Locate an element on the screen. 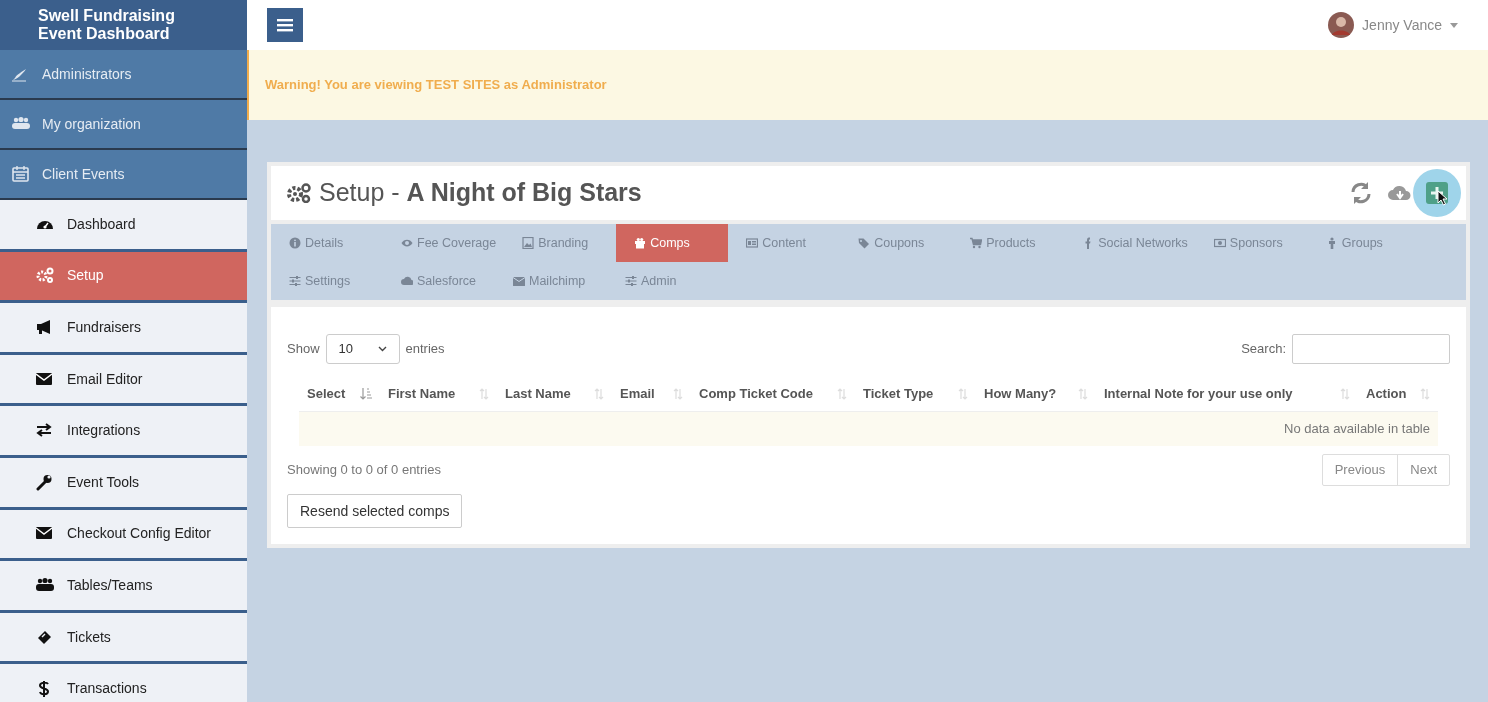  ticket-icon is located at coordinates (45, 637).